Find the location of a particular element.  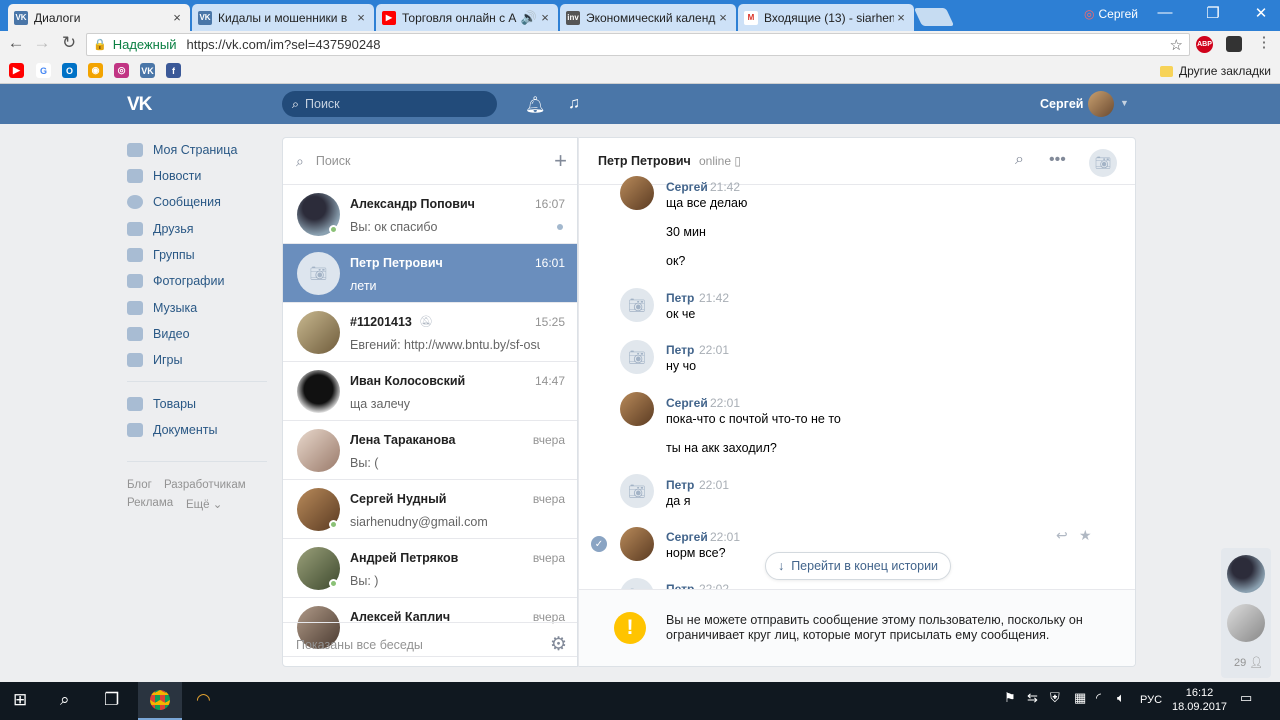

close-window-button: ✕ is located at coordinates (1261, 13).